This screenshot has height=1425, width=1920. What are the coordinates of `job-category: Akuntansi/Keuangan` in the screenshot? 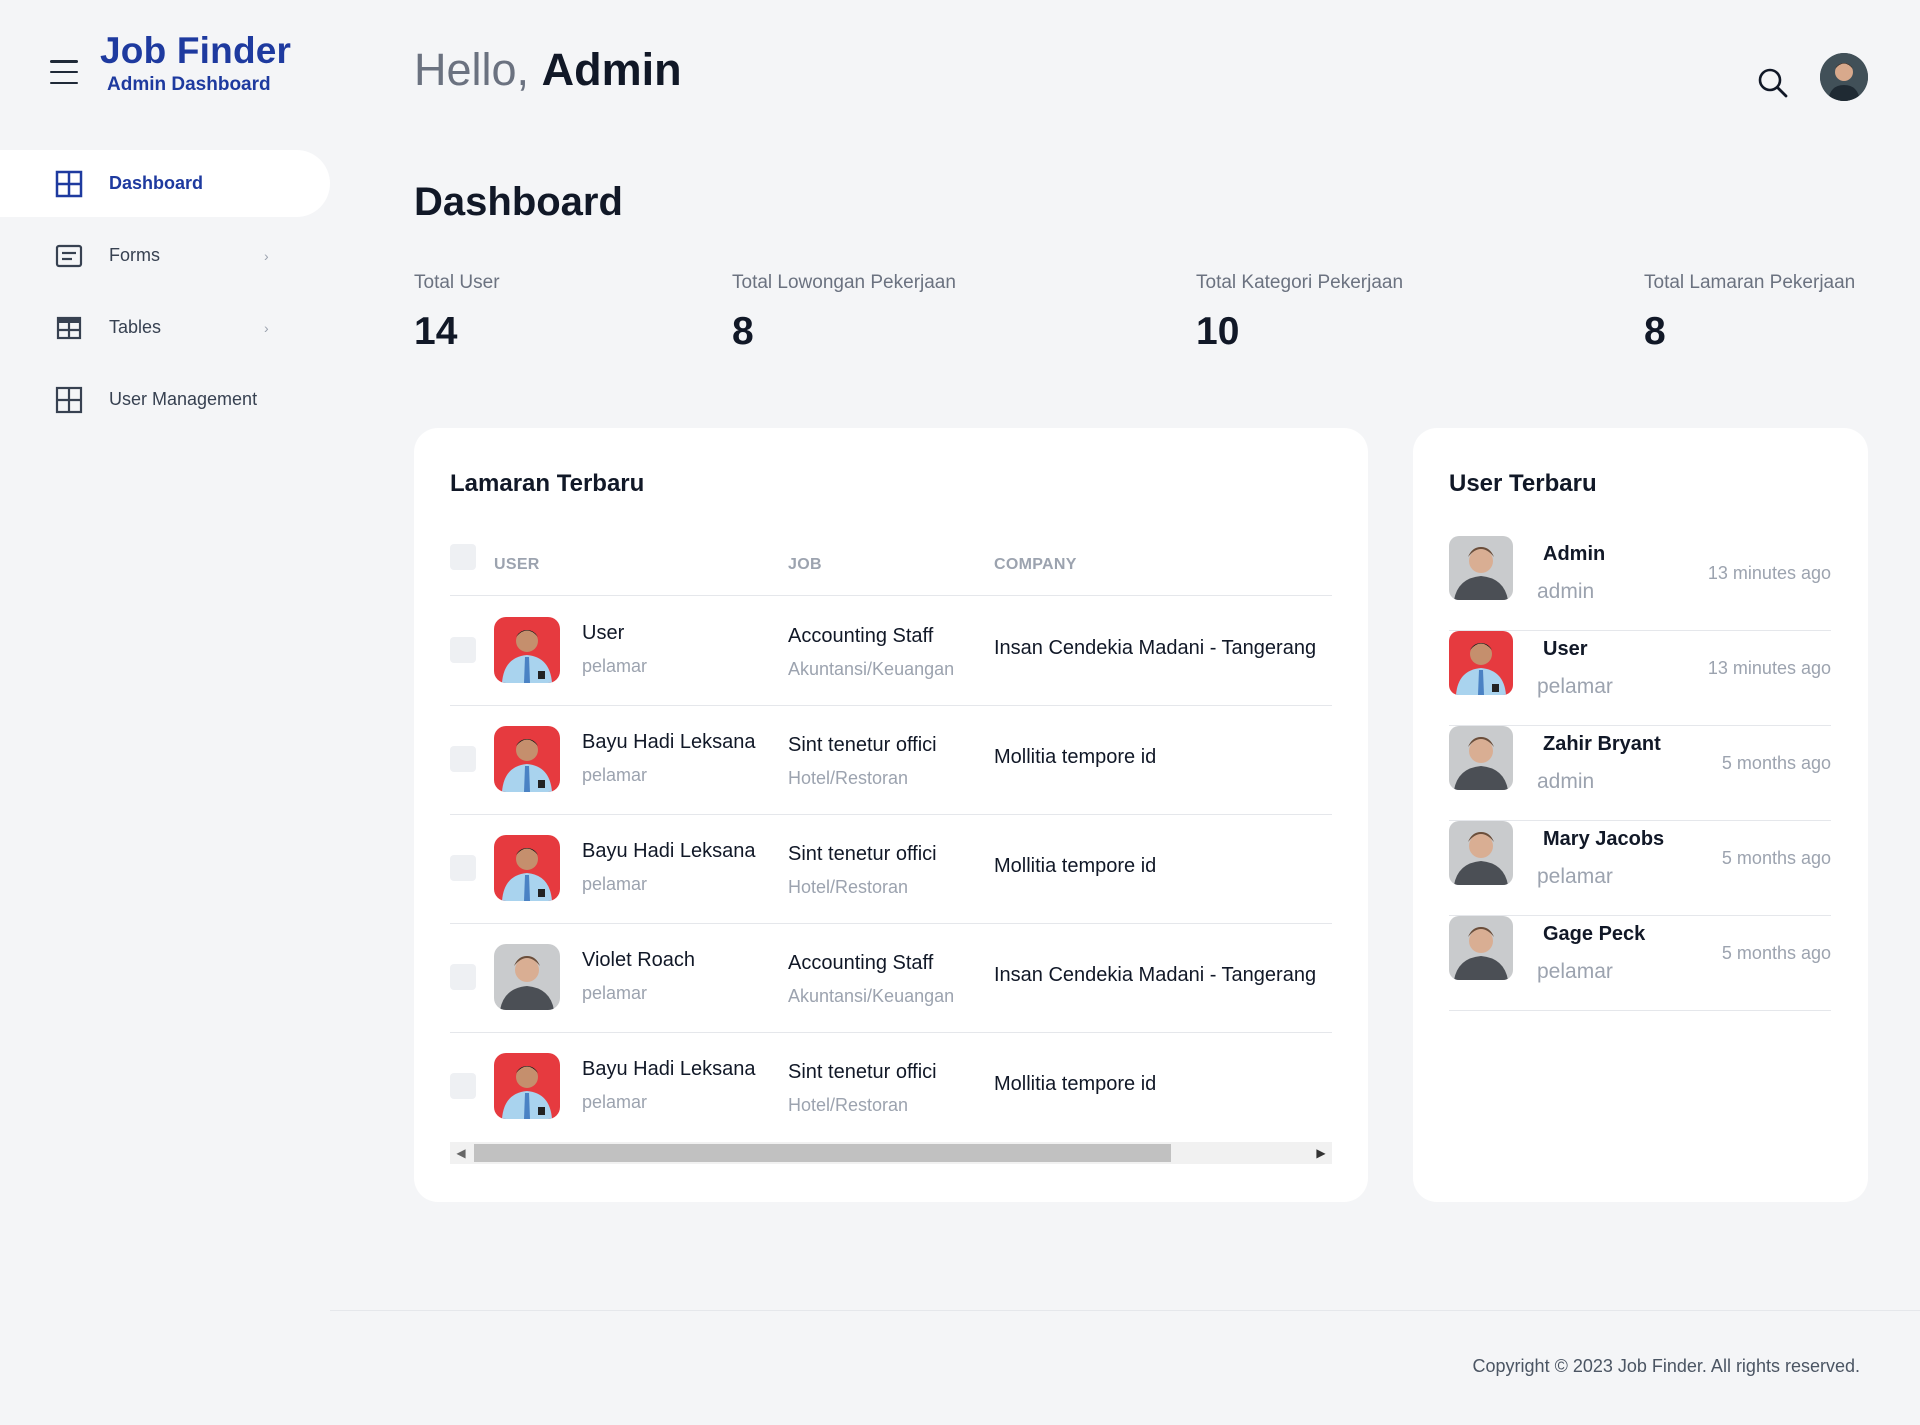 It's located at (871, 669).